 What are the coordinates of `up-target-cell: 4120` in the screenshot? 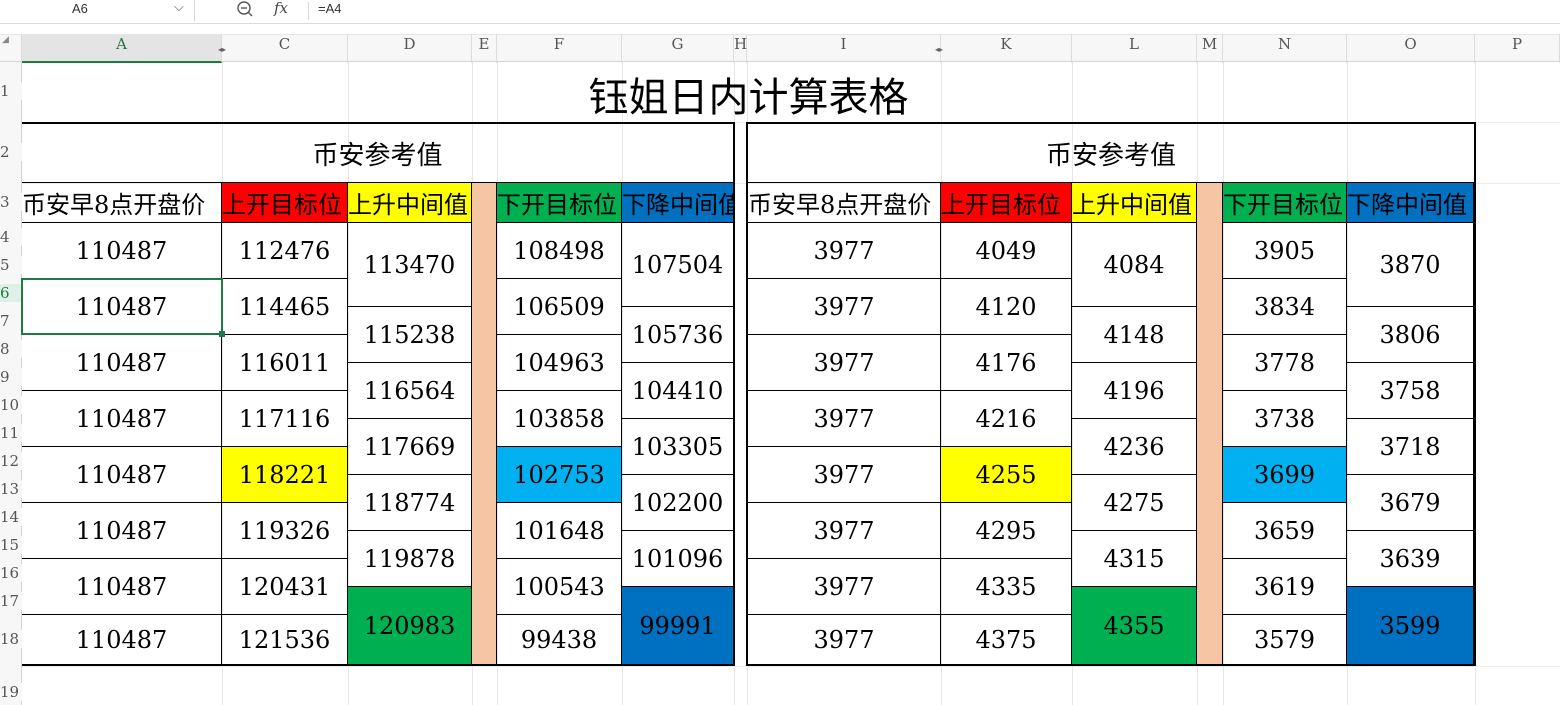 It's located at (1006, 307).